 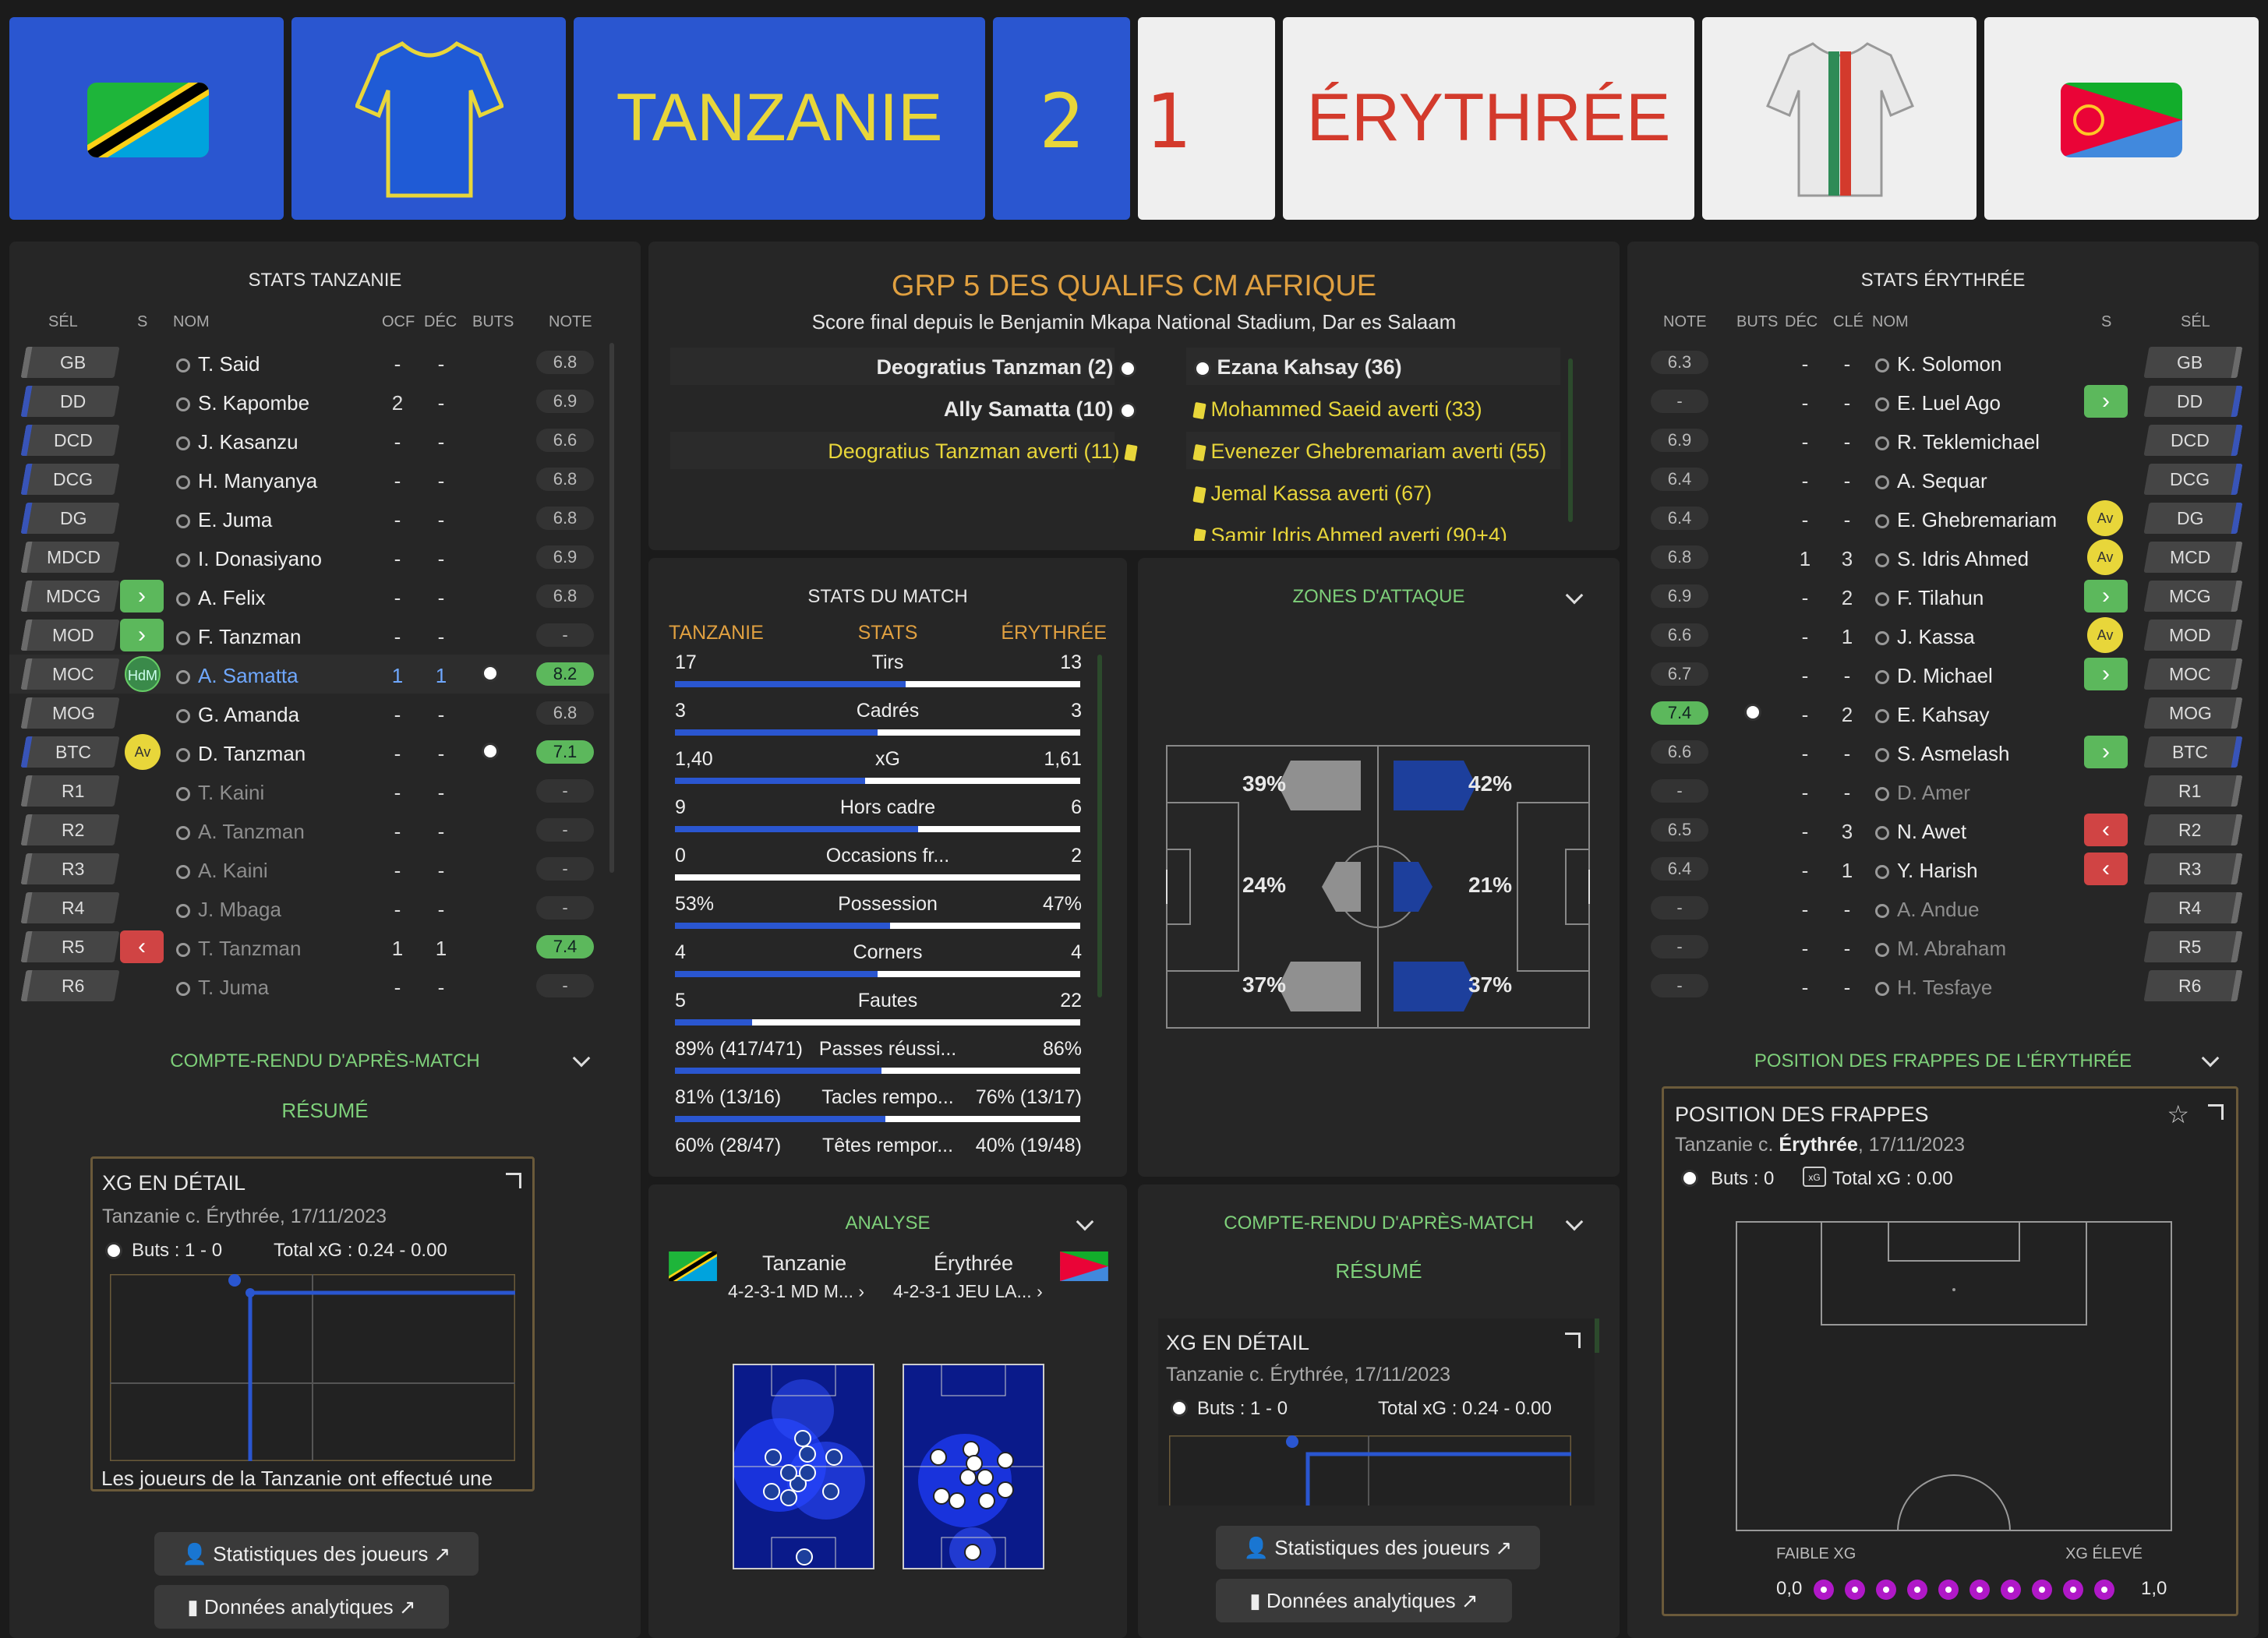 I want to click on player-name: A. Kaini, so click(x=222, y=871).